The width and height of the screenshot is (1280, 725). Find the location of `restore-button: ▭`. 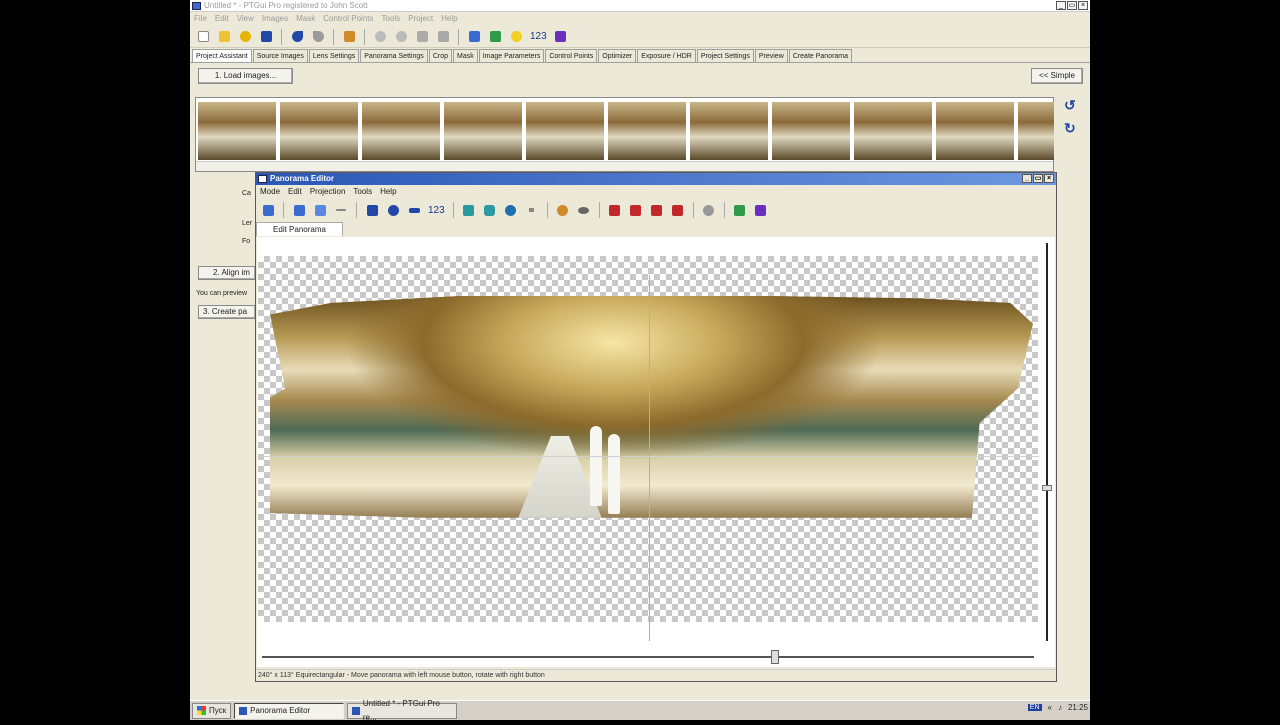

restore-button: ▭ is located at coordinates (1072, 5).